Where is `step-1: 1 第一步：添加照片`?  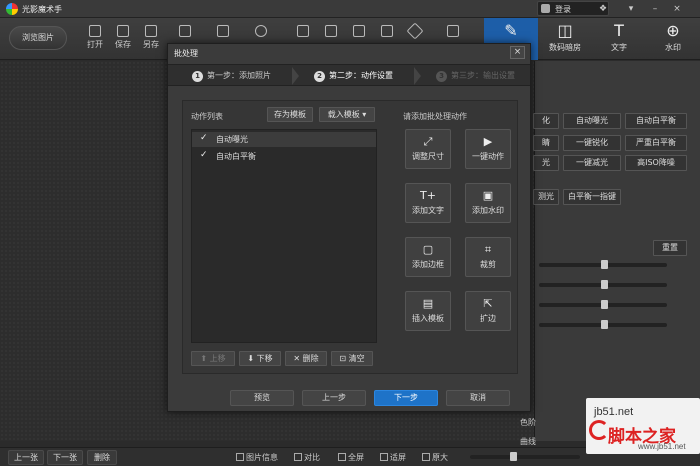
step-1: 1 第一步：添加照片 is located at coordinates (231, 76).